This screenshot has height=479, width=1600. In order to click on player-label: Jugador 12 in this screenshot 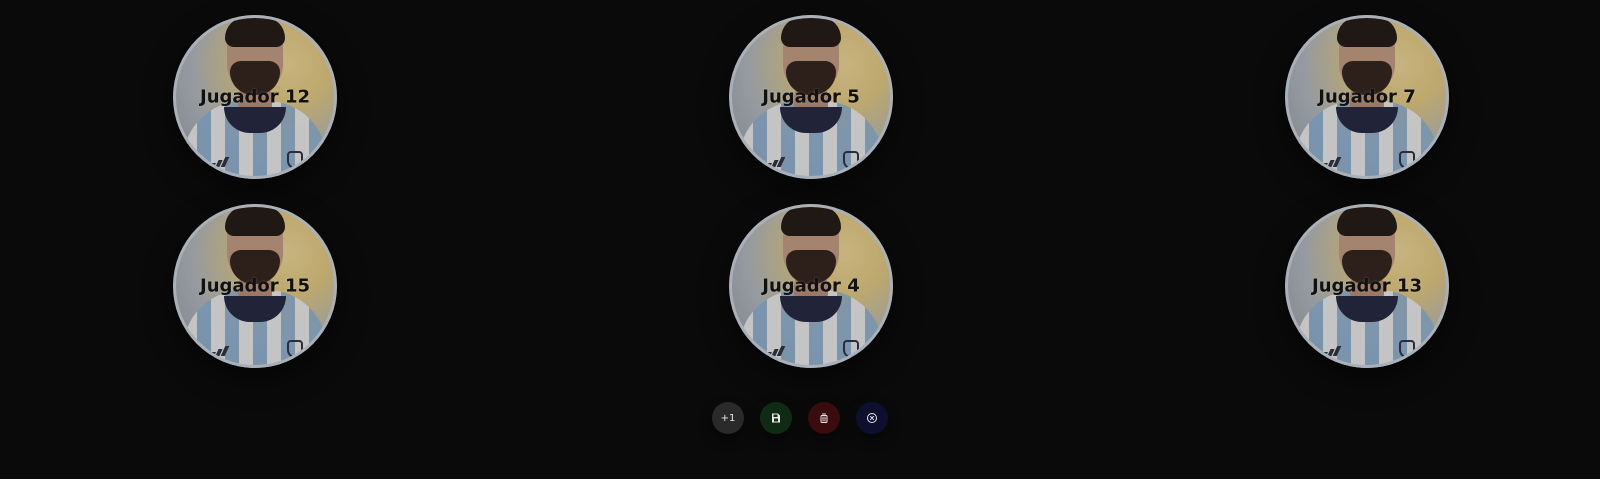, I will do `click(255, 97)`.